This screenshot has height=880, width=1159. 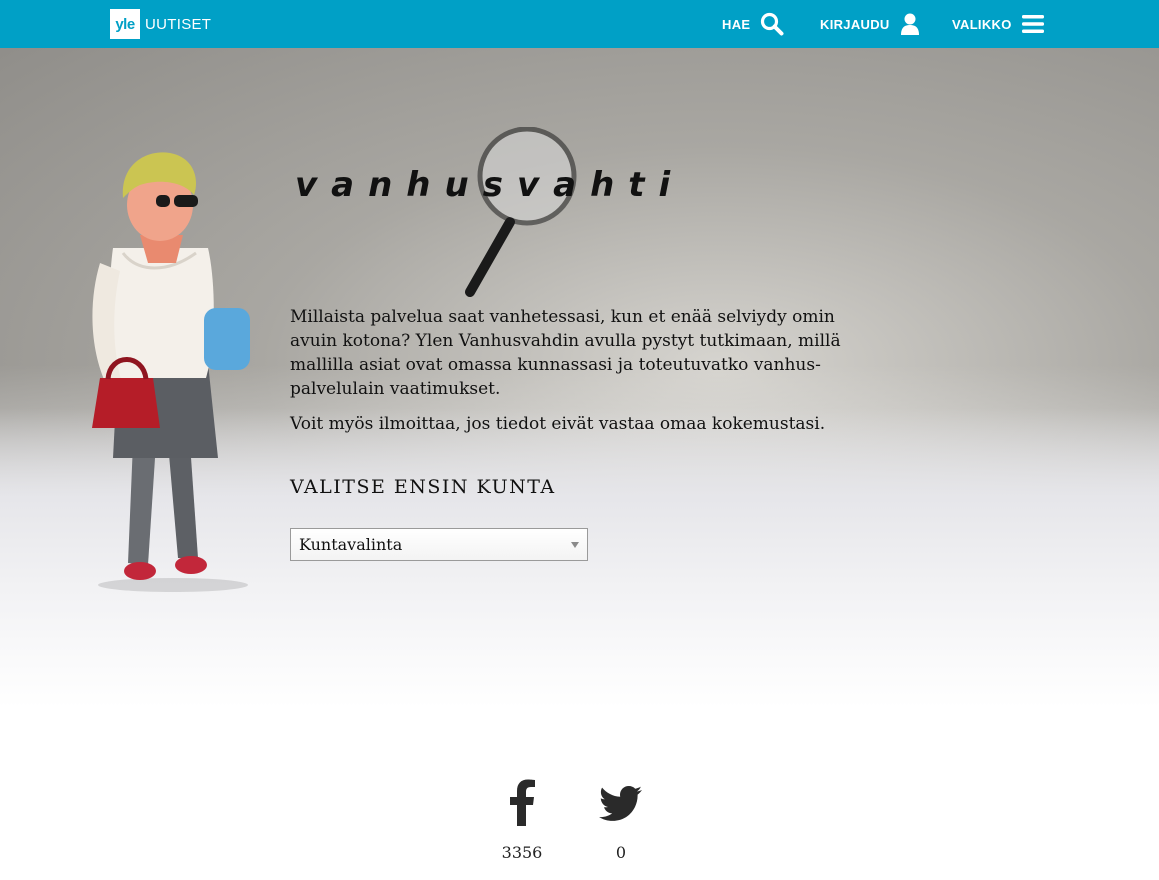 What do you see at coordinates (736, 24) in the screenshot?
I see `search-label: HAE` at bounding box center [736, 24].